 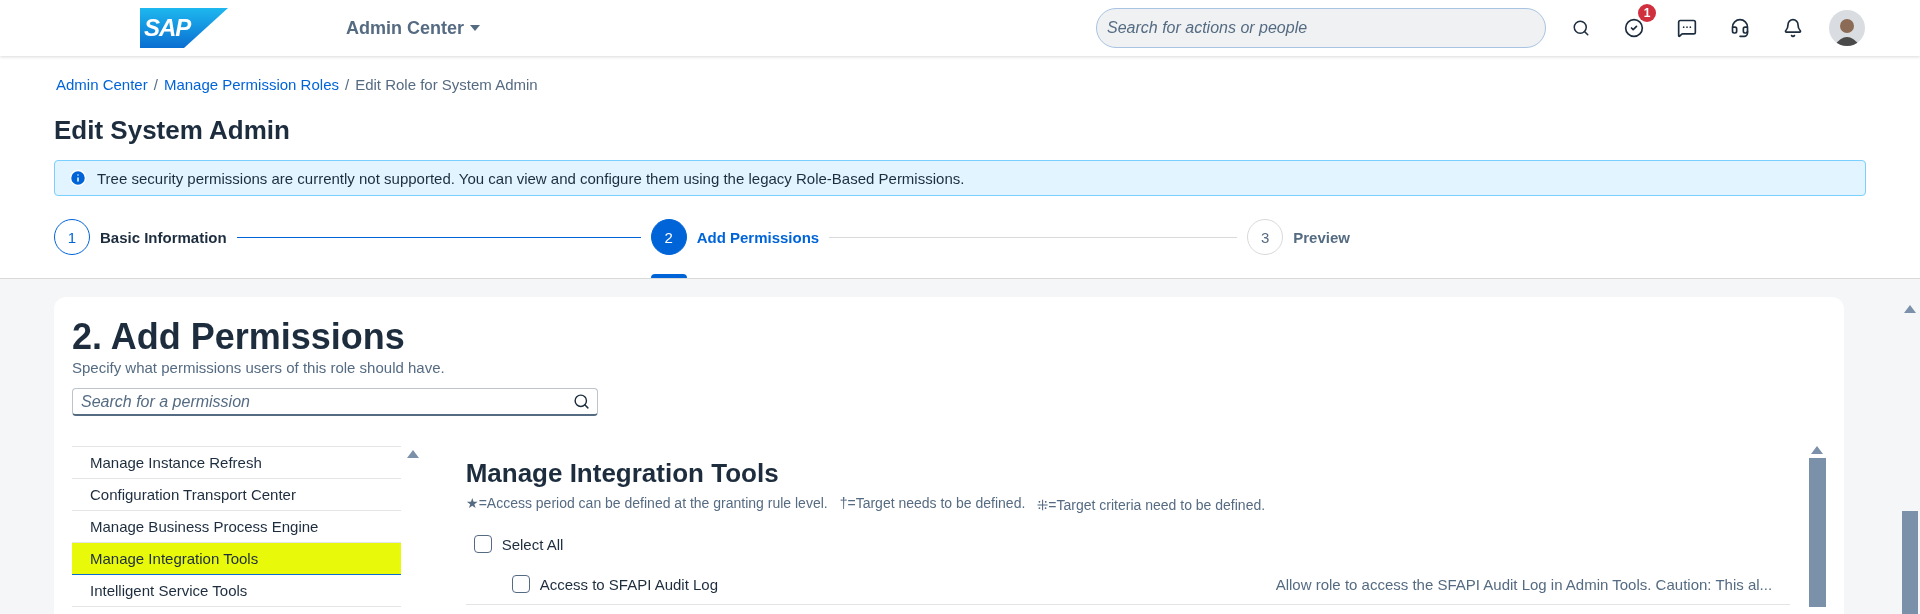 What do you see at coordinates (236, 559) in the screenshot?
I see `category-item: Manage Integration Tools` at bounding box center [236, 559].